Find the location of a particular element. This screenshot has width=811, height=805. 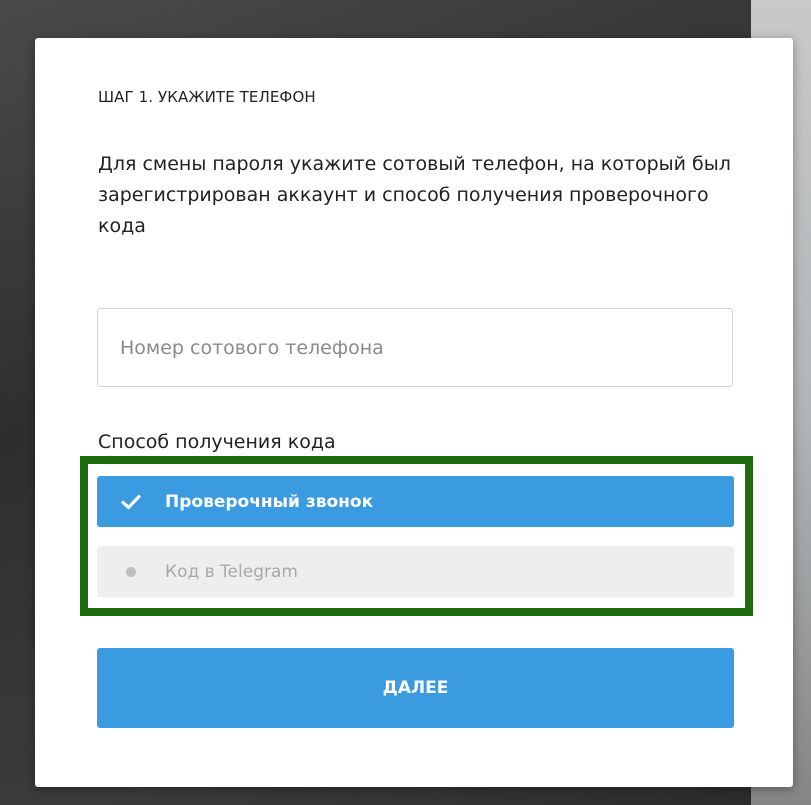

dot-icon is located at coordinates (131, 571).